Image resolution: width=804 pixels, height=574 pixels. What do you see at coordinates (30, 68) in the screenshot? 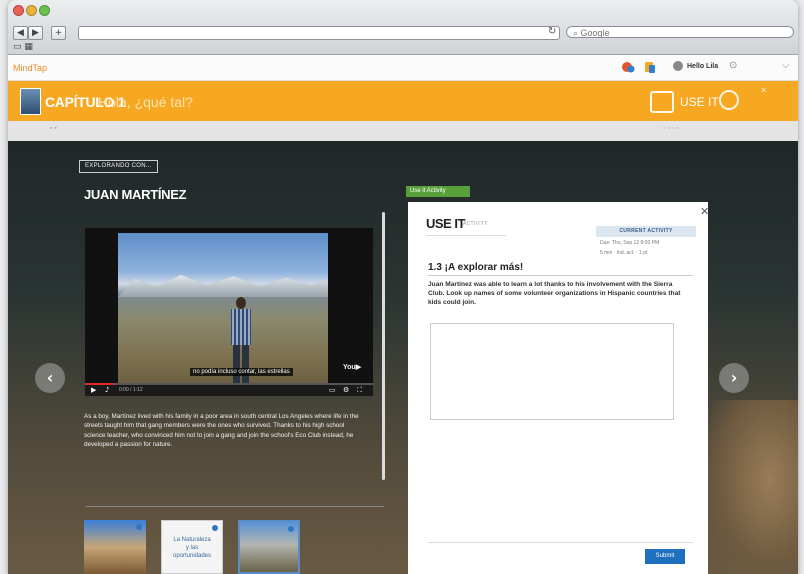
I see `brand-logo: MindTap` at bounding box center [30, 68].